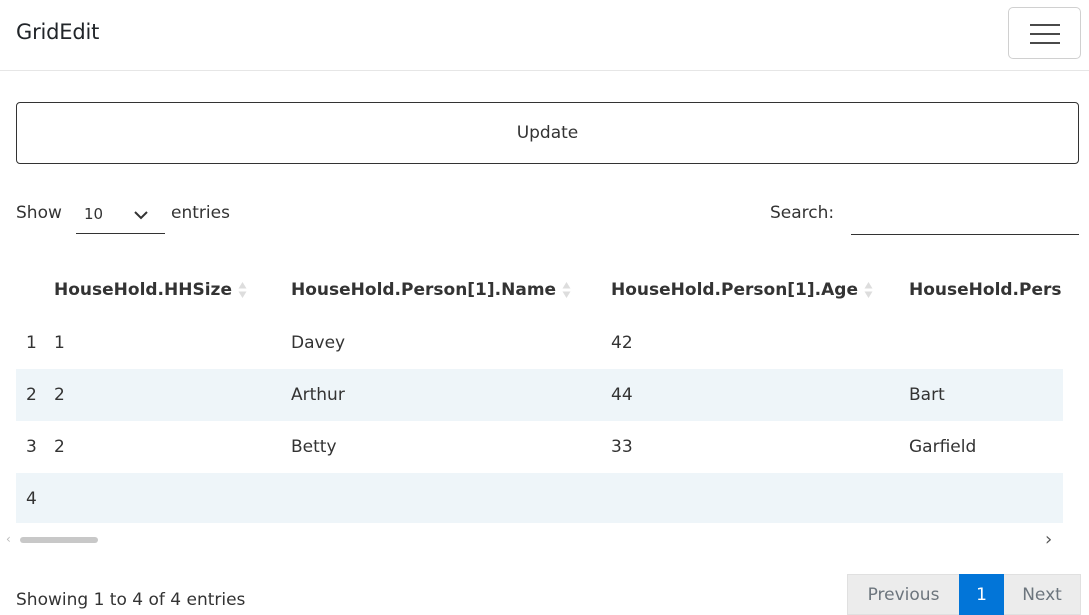 The image size is (1089, 615). I want to click on table-cell: 1, so click(170, 343).